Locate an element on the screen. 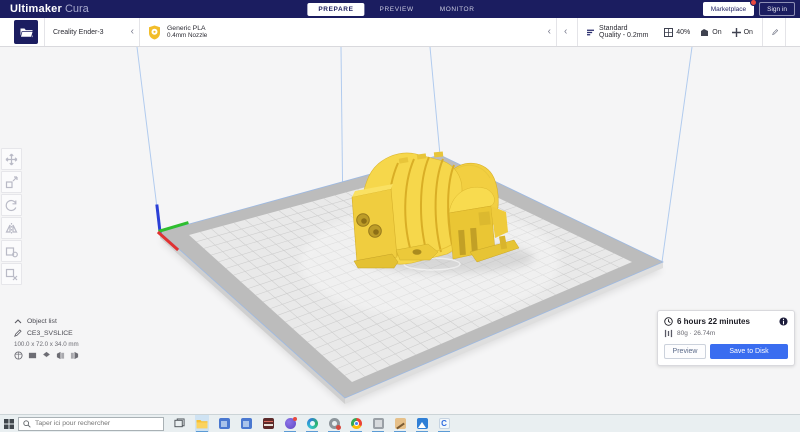 This screenshot has height=432, width=800. chrome-icon is located at coordinates (356, 423).